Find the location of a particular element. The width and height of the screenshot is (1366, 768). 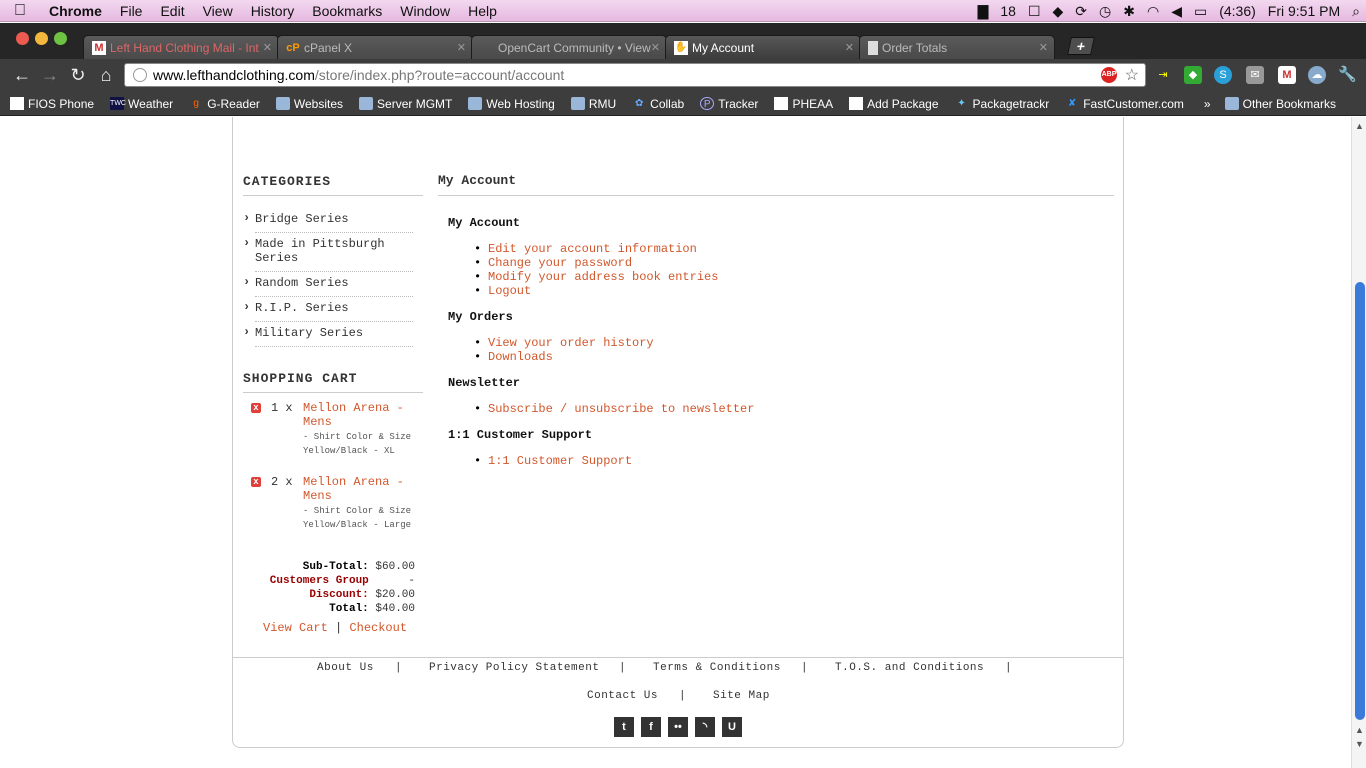

menu-view: View is located at coordinates (218, 11).